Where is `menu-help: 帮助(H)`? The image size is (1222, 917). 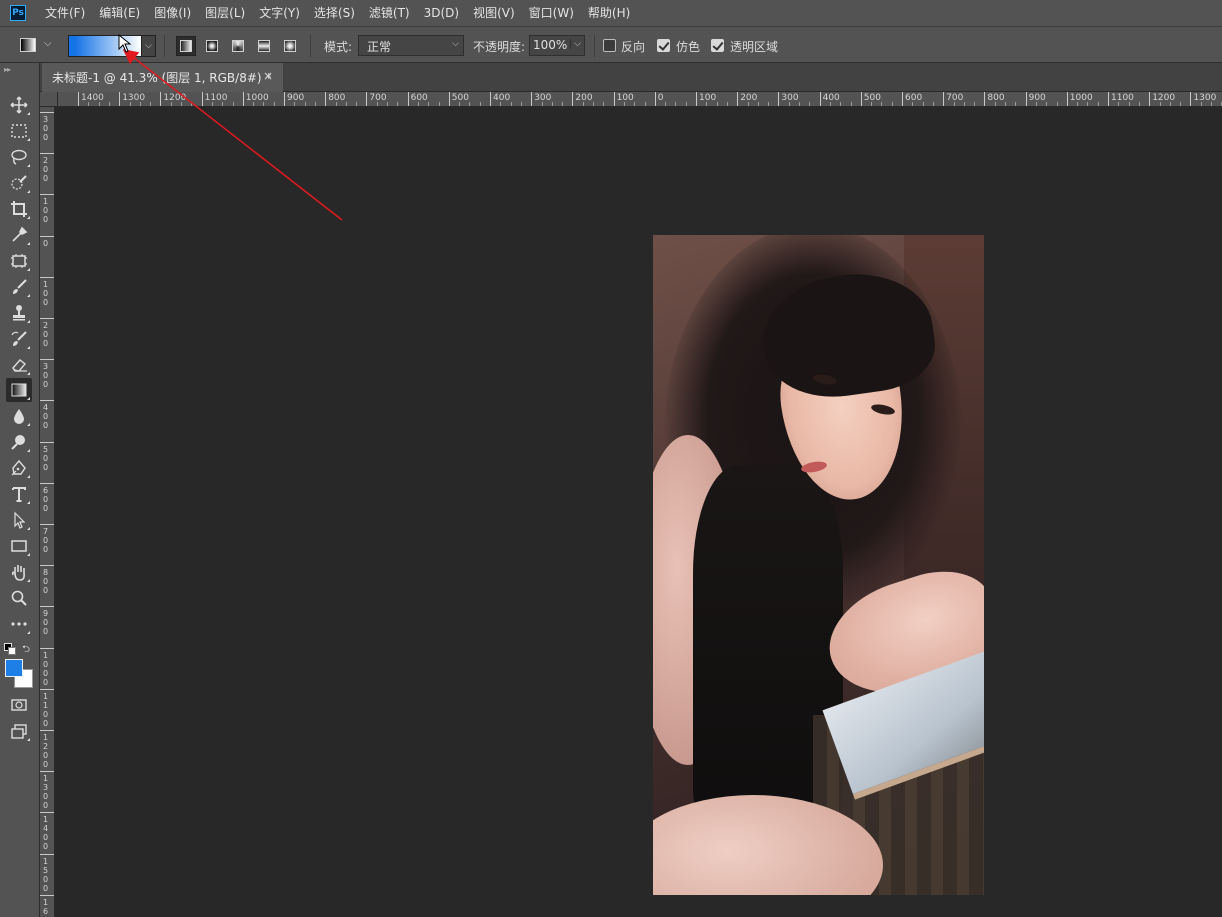
menu-help: 帮助(H) is located at coordinates (609, 13).